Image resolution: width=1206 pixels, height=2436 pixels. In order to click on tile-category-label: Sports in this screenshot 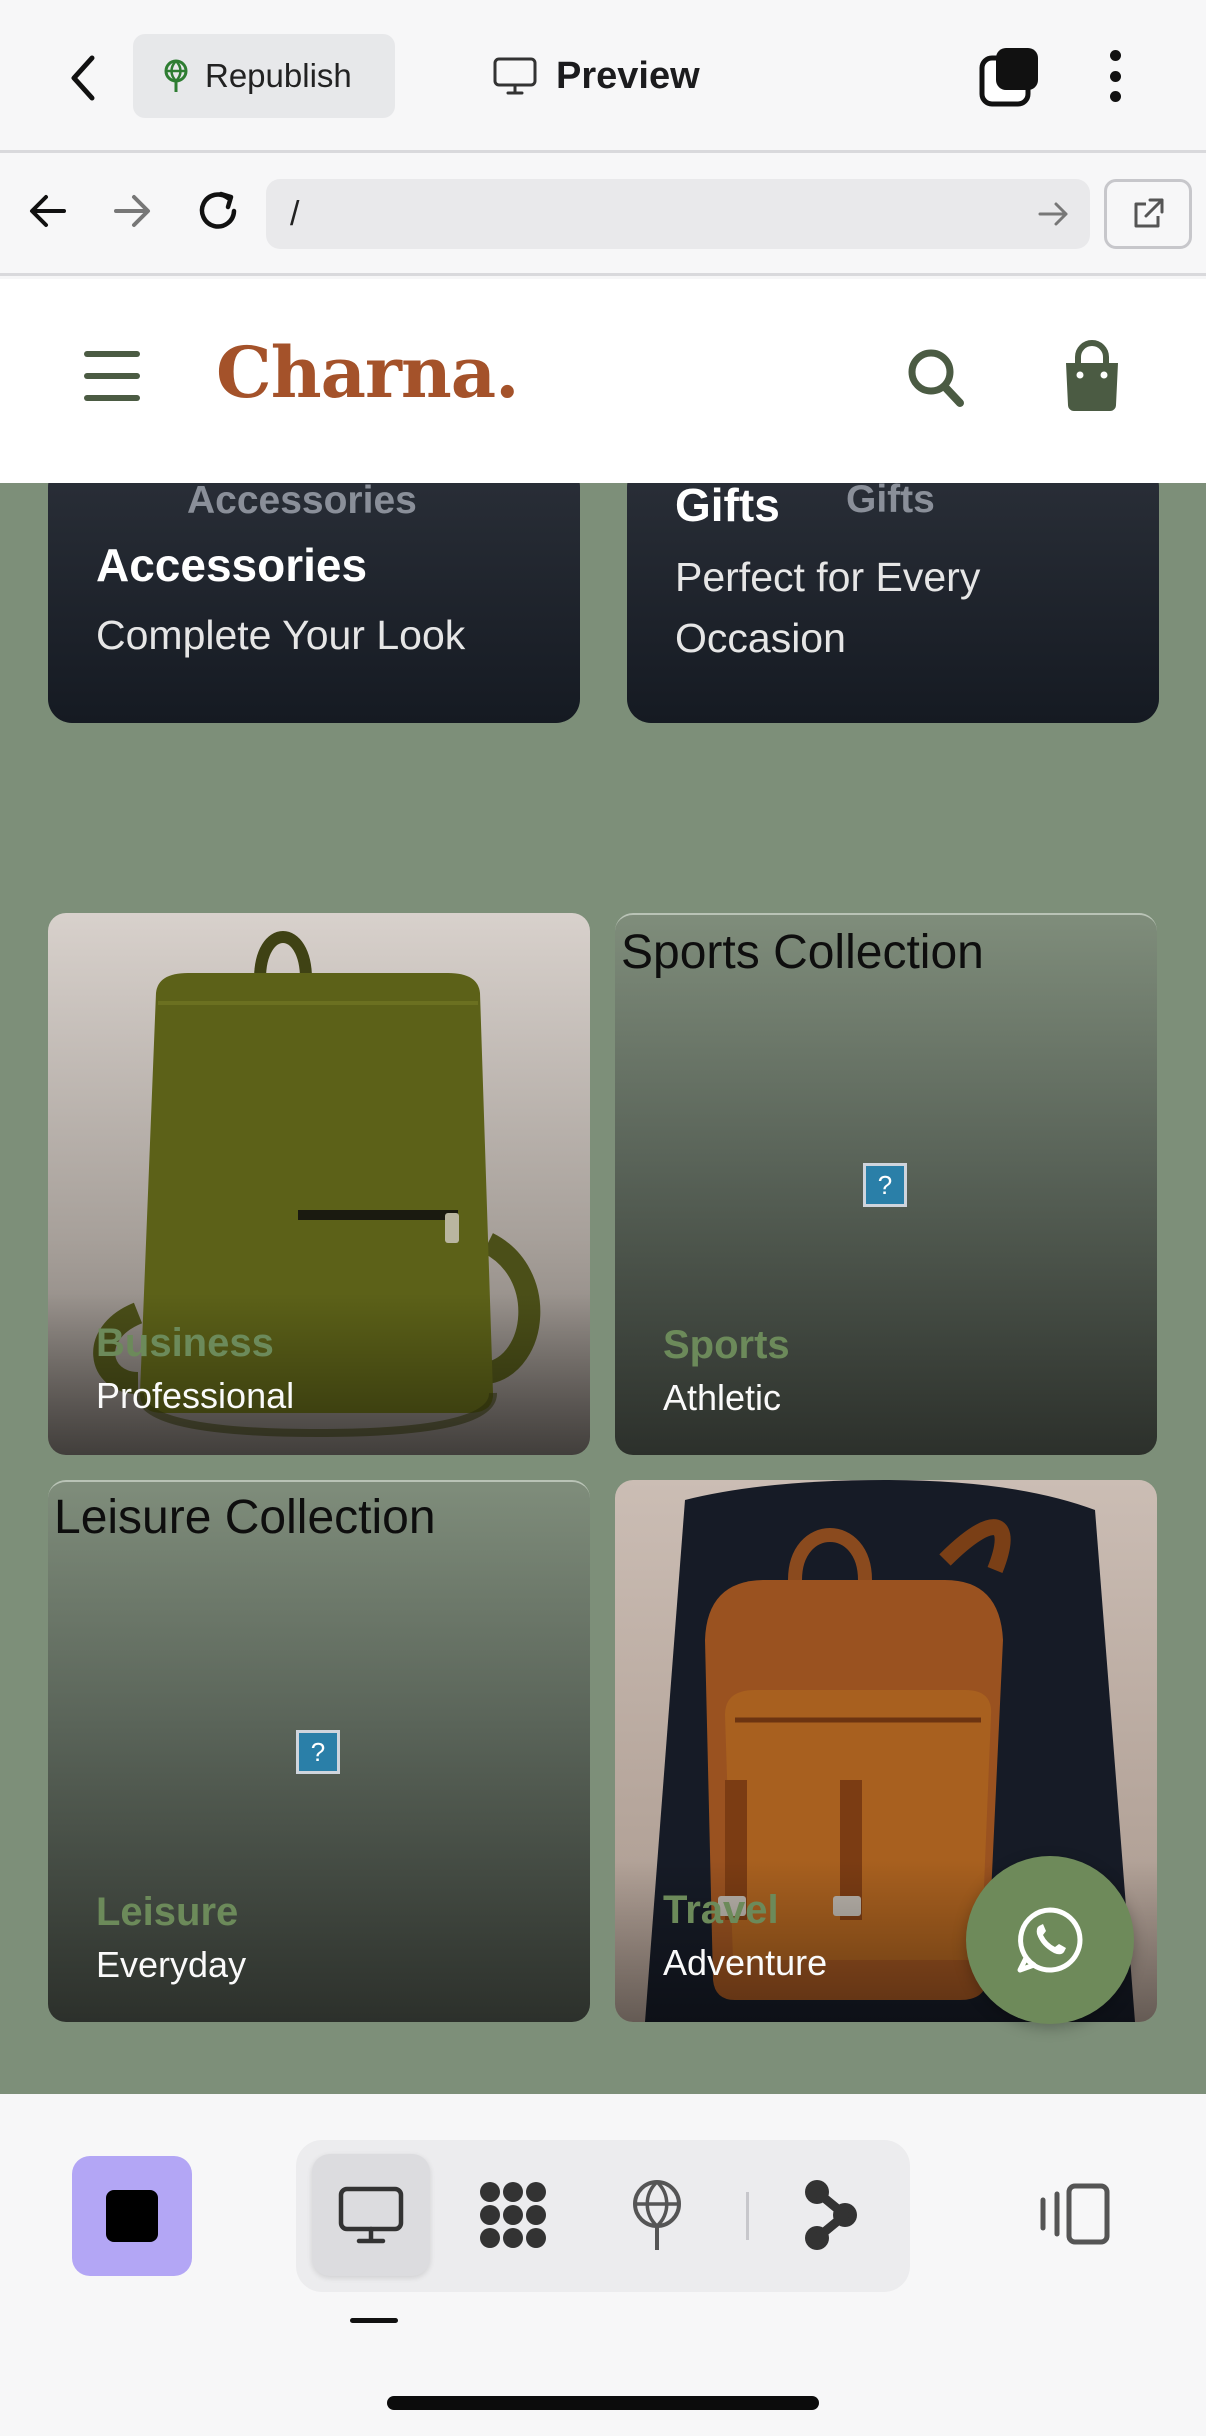, I will do `click(726, 1345)`.